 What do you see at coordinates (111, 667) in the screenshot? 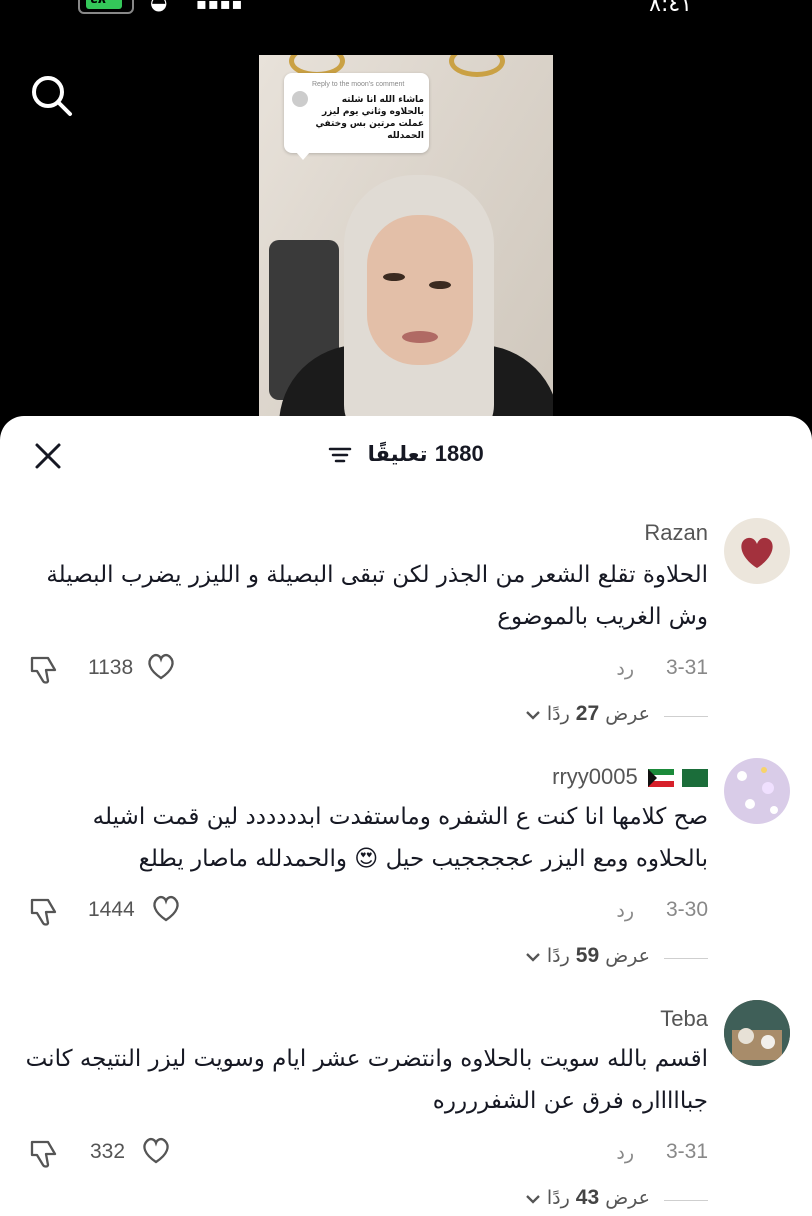
I see `like-count: 1138` at bounding box center [111, 667].